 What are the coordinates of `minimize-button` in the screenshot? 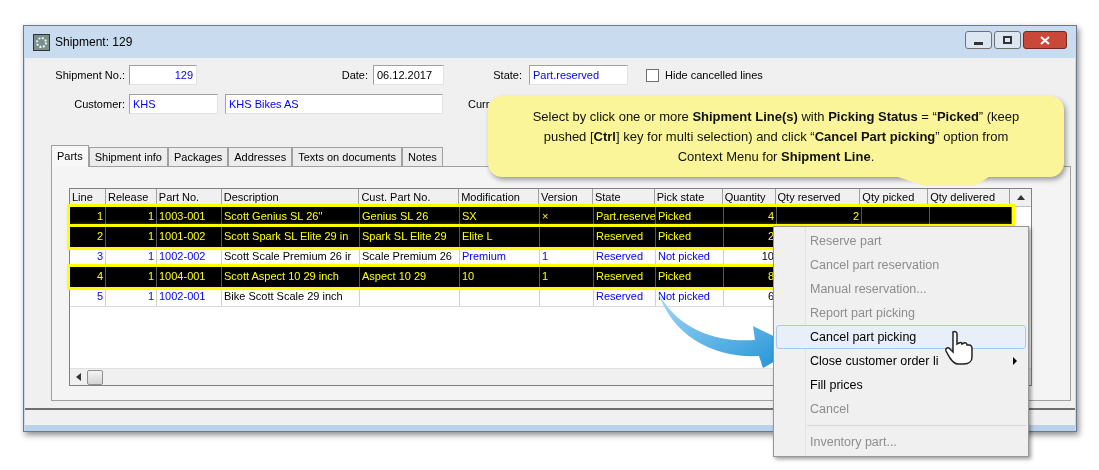 It's located at (978, 40).